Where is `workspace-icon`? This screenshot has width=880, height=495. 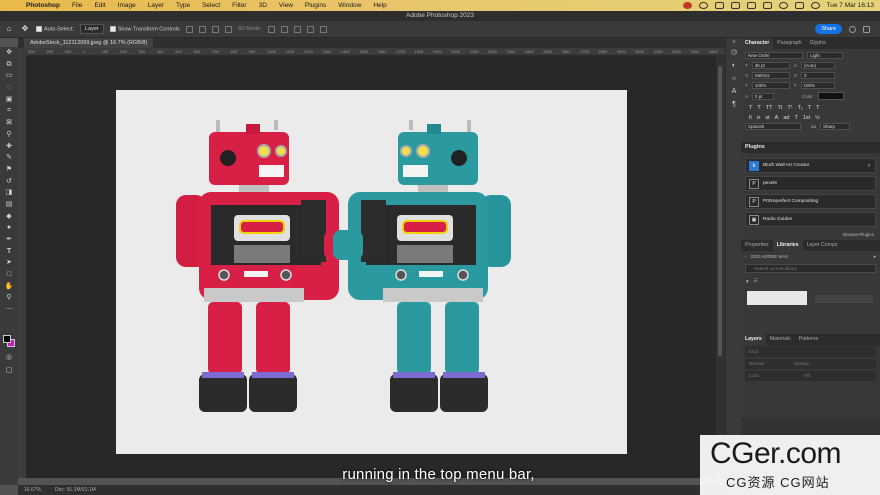
workspace-icon is located at coordinates (866, 29).